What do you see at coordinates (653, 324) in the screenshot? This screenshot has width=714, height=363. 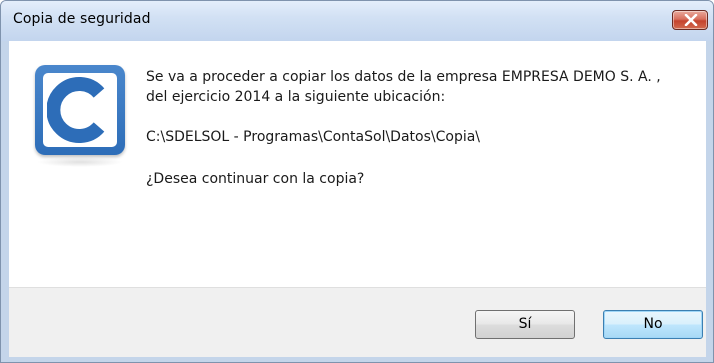 I see `no-button: No` at bounding box center [653, 324].